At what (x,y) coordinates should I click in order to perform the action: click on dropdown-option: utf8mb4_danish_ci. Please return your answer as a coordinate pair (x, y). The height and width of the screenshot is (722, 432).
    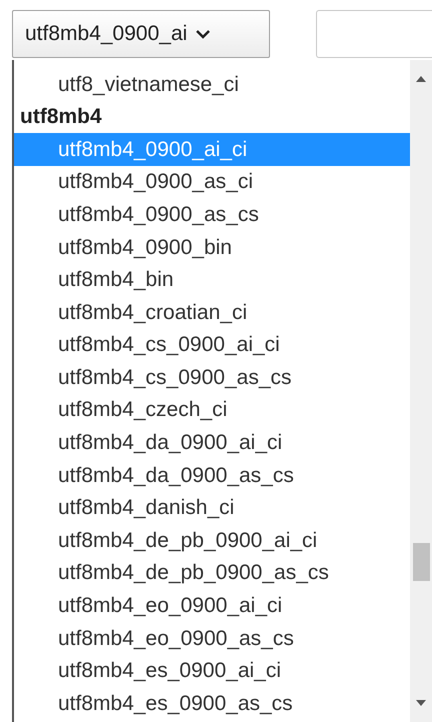
    Looking at the image, I should click on (212, 508).